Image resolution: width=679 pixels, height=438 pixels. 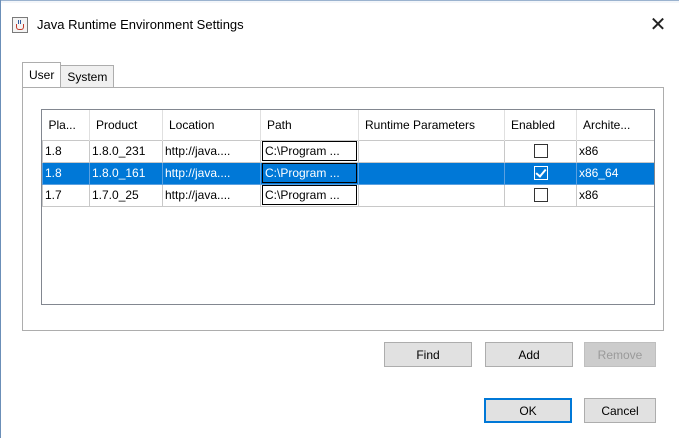 What do you see at coordinates (126, 125) in the screenshot?
I see `column-header-product: Product` at bounding box center [126, 125].